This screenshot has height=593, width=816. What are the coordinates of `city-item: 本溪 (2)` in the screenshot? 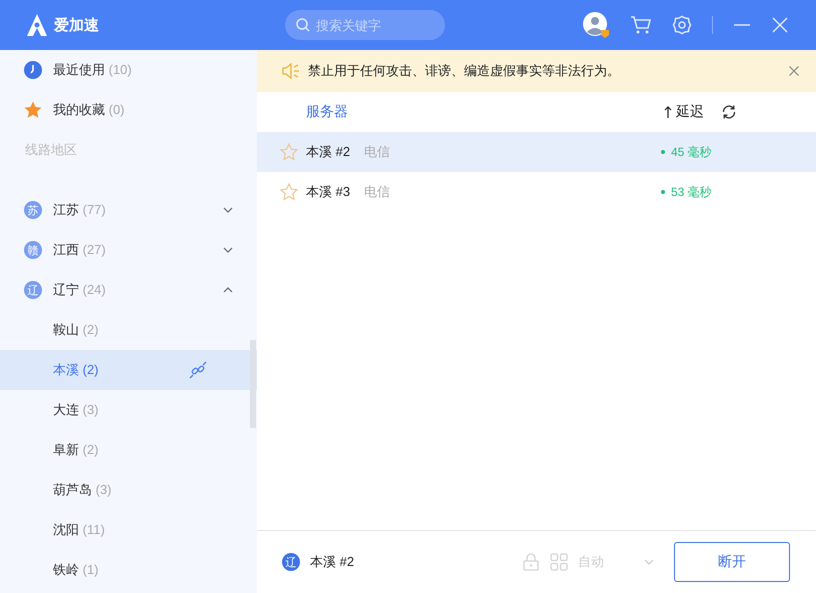 It's located at (128, 370).